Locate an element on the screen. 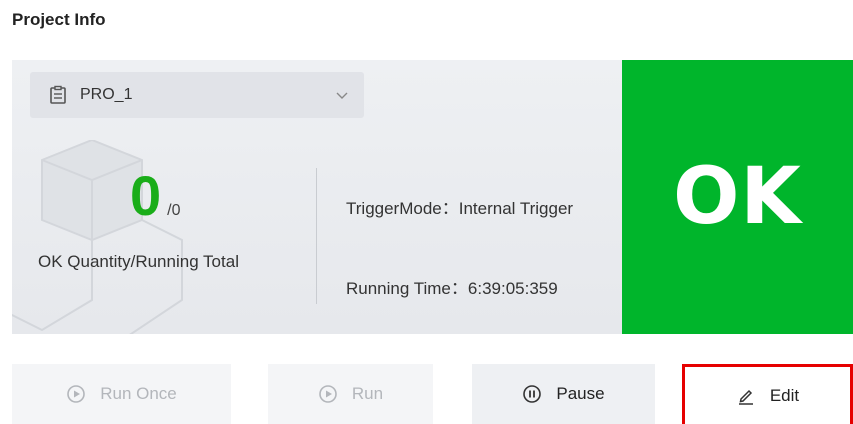 The image size is (853, 424). project-select: PRO_1 is located at coordinates (197, 95).